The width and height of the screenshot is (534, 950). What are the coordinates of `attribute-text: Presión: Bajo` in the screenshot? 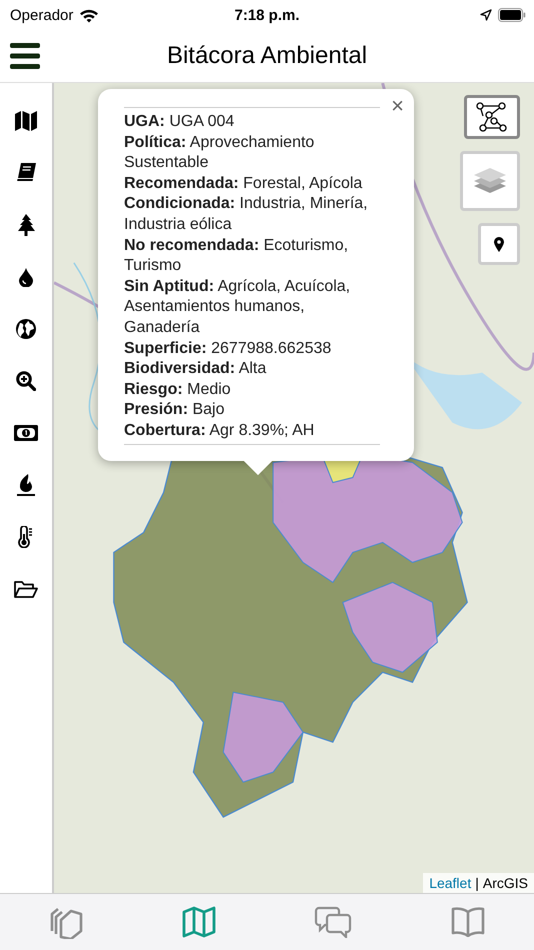 It's located at (175, 410).